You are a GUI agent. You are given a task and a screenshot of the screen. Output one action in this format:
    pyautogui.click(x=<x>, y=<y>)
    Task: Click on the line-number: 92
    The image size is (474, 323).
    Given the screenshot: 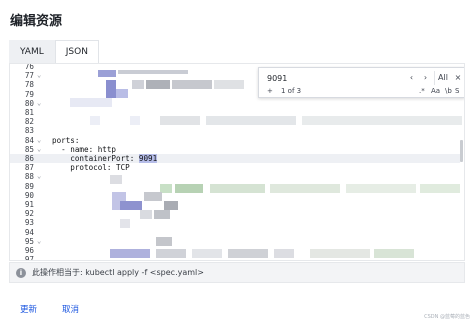 What is the action you would take?
    pyautogui.click(x=29, y=214)
    